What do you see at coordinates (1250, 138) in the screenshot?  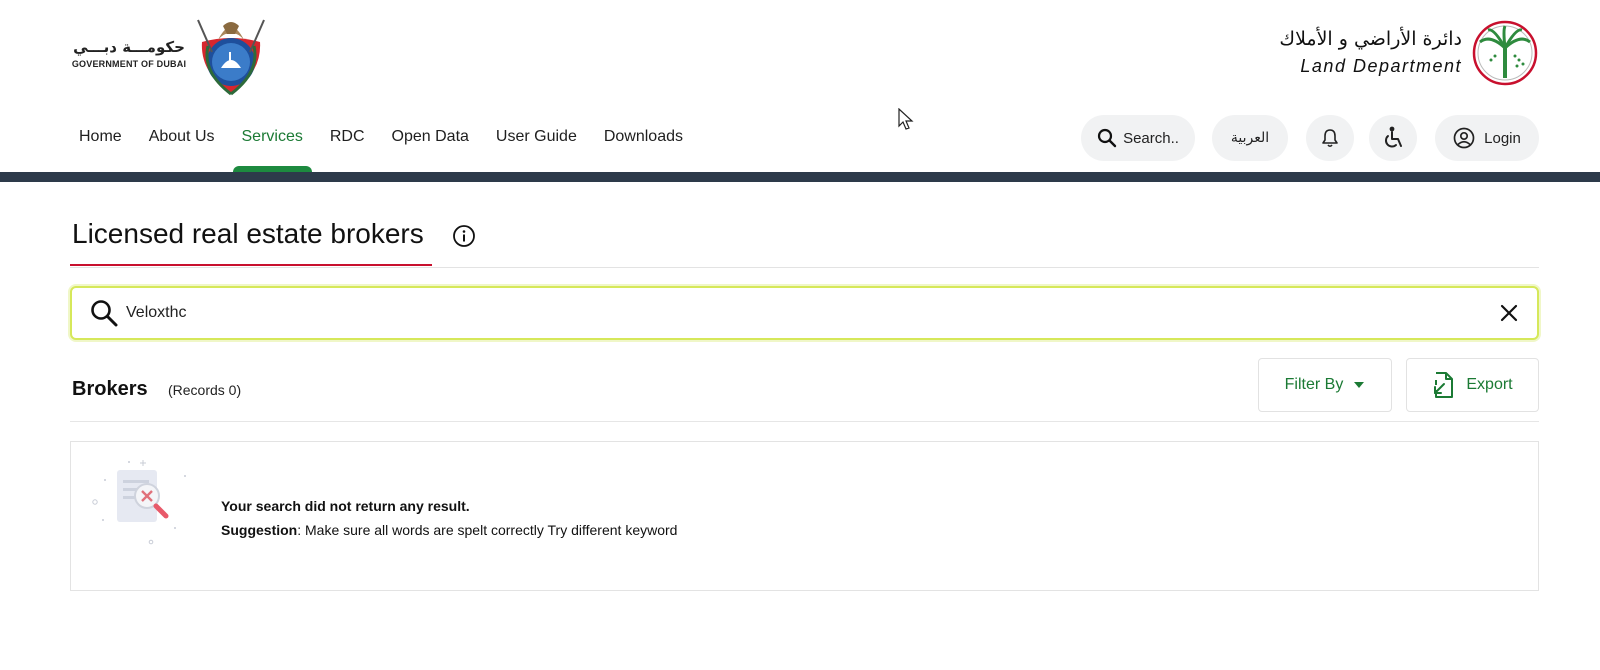 I see `language-toggle-button: العربية` at bounding box center [1250, 138].